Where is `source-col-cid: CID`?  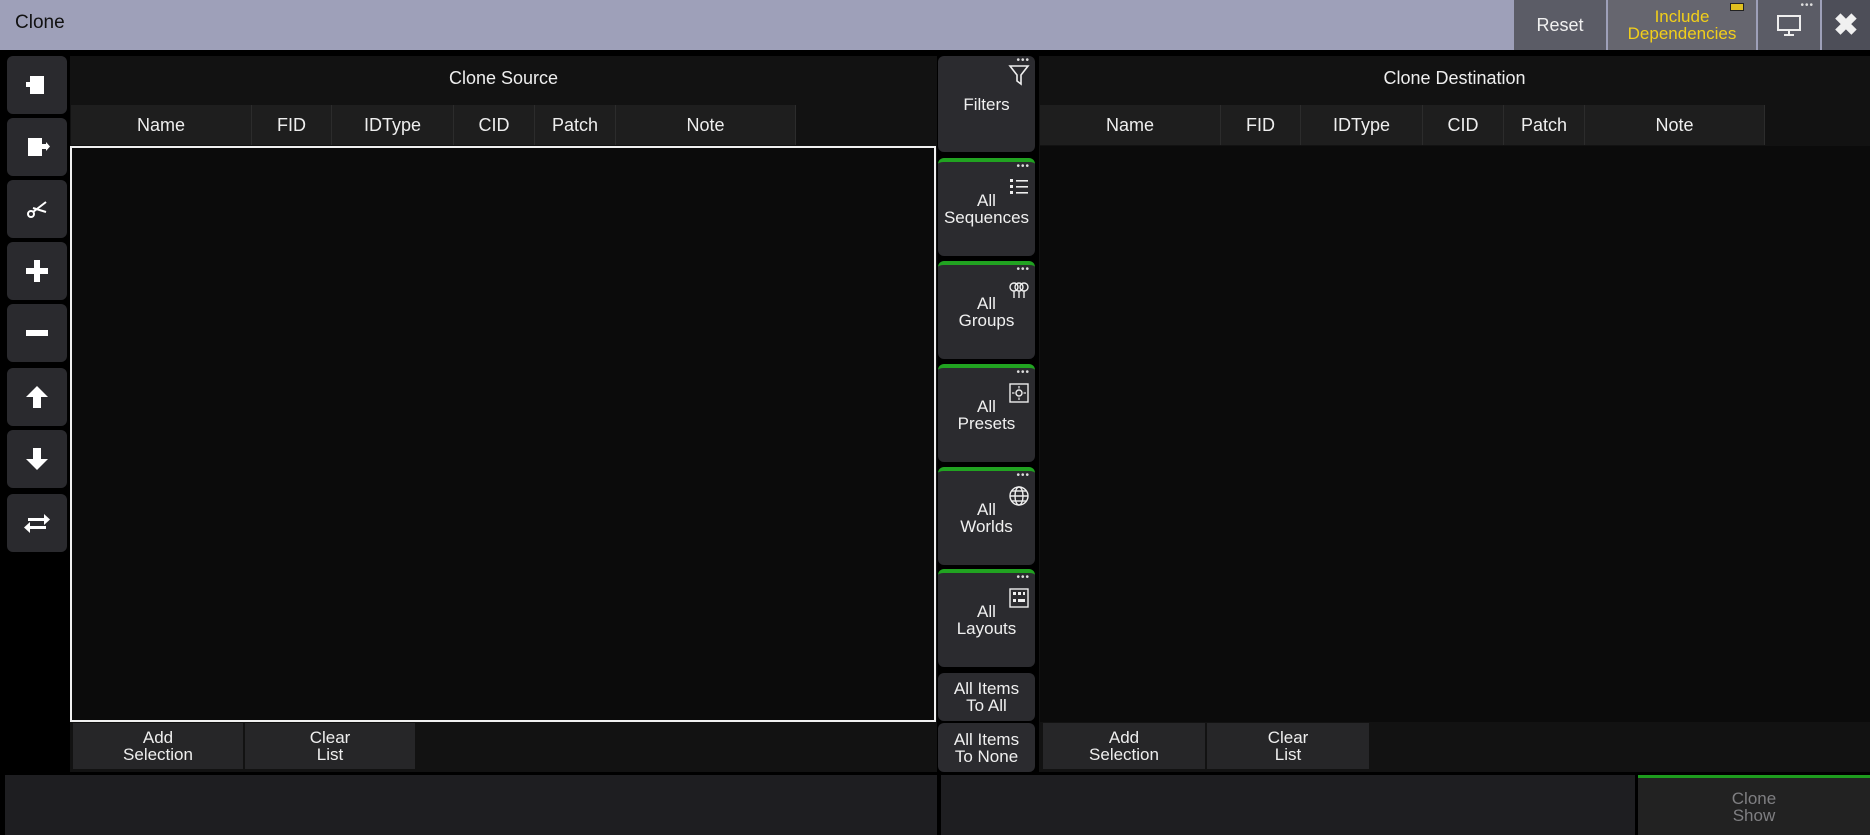 source-col-cid: CID is located at coordinates (494, 125).